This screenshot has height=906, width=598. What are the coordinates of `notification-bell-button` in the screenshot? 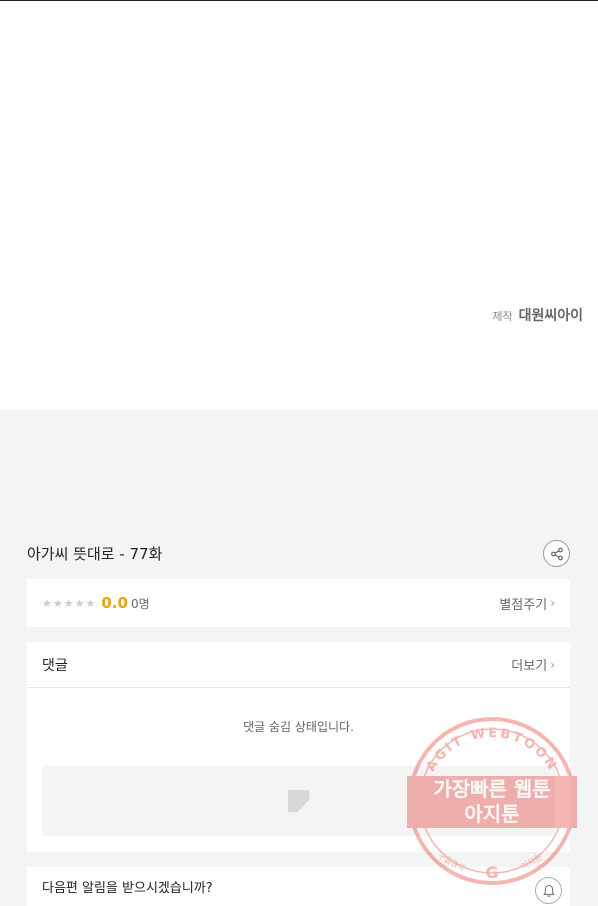 It's located at (548, 890).